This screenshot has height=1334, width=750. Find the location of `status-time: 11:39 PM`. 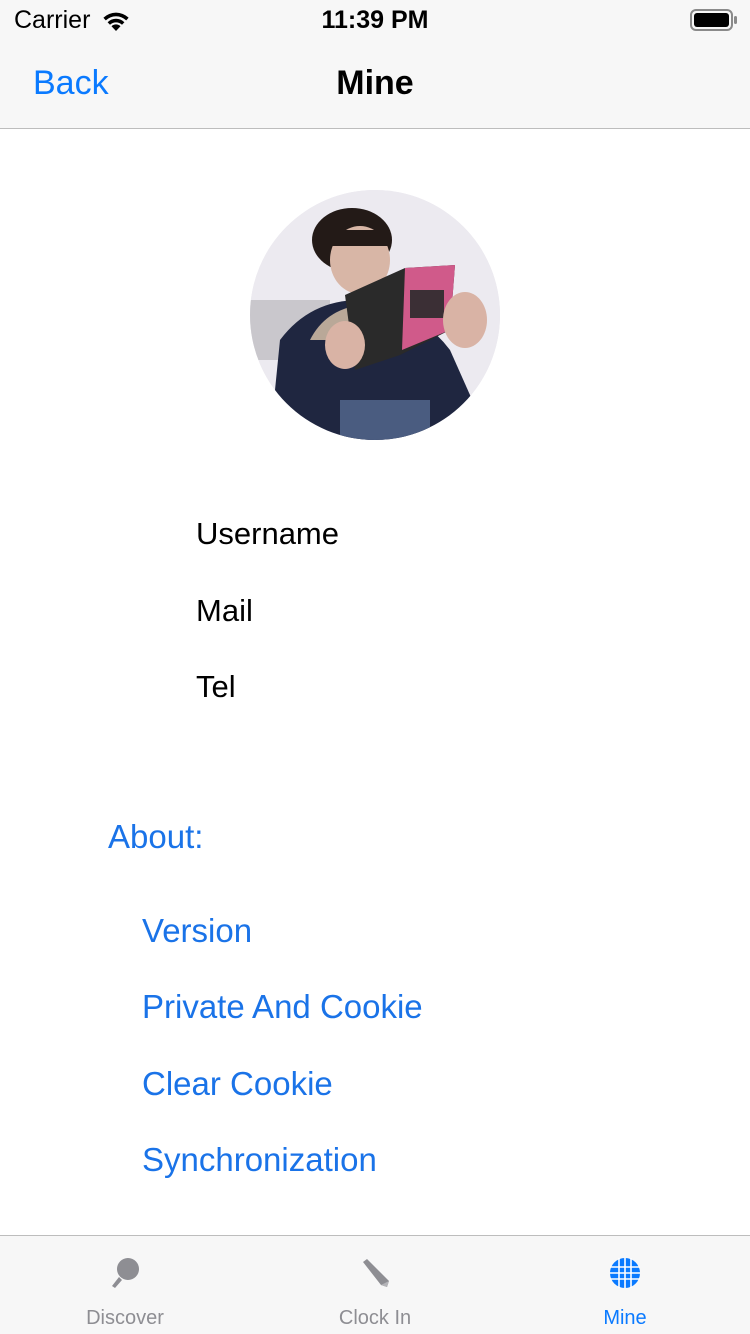

status-time: 11:39 PM is located at coordinates (375, 20).